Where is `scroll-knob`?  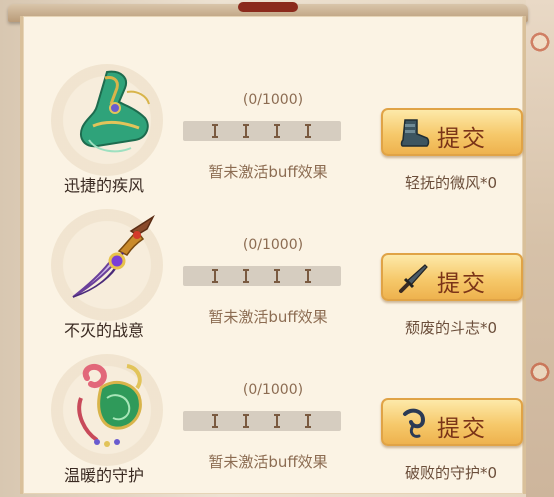
scroll-knob is located at coordinates (268, 7).